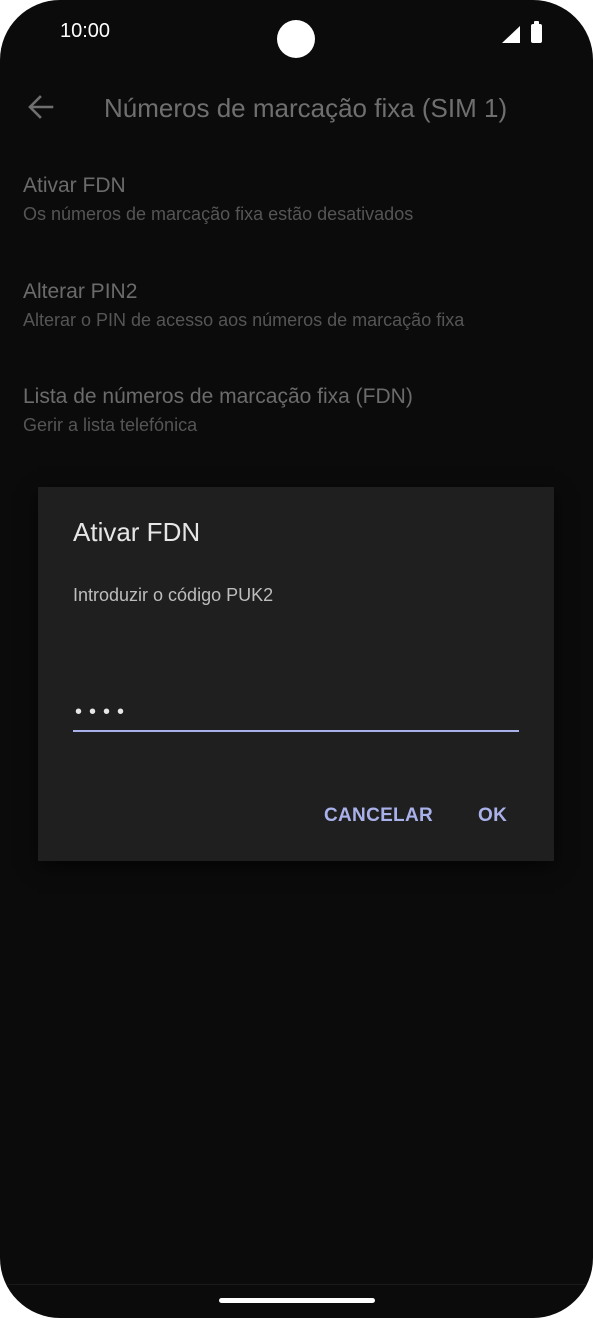 The height and width of the screenshot is (1318, 593). What do you see at coordinates (80, 291) in the screenshot?
I see `pref-item-title: Alterar PIN2` at bounding box center [80, 291].